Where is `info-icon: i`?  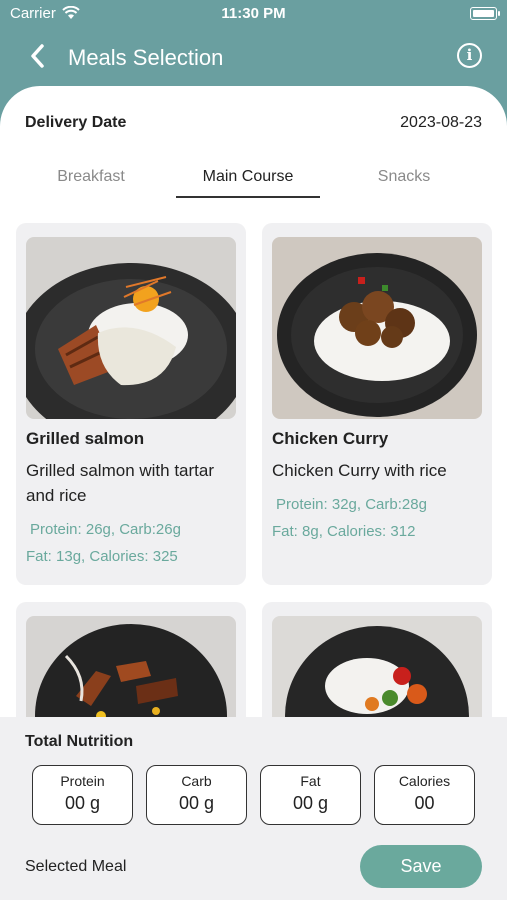
info-icon: i is located at coordinates (469, 55).